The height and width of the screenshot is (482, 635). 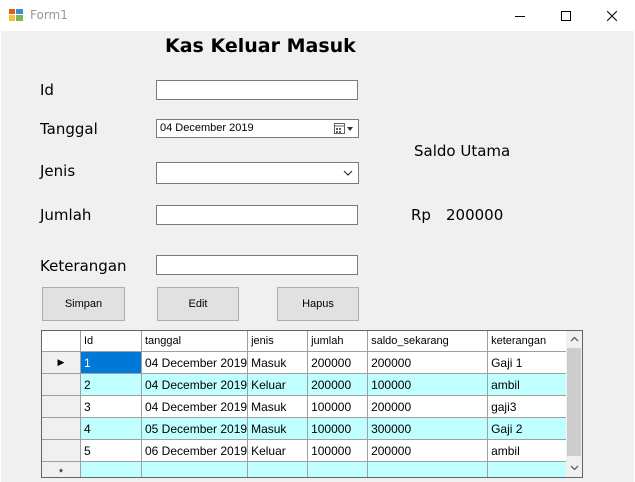 What do you see at coordinates (257, 90) in the screenshot?
I see `id-field` at bounding box center [257, 90].